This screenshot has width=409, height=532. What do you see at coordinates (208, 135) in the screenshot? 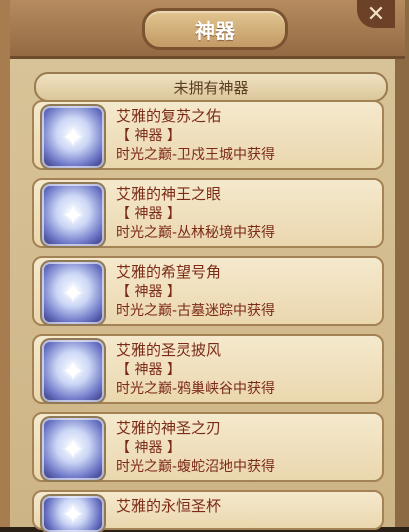
I see `list-item: ✦ 艾雅的复苏之佑 【 神器 】 时光之巅-卫戍王城中获得` at bounding box center [208, 135].